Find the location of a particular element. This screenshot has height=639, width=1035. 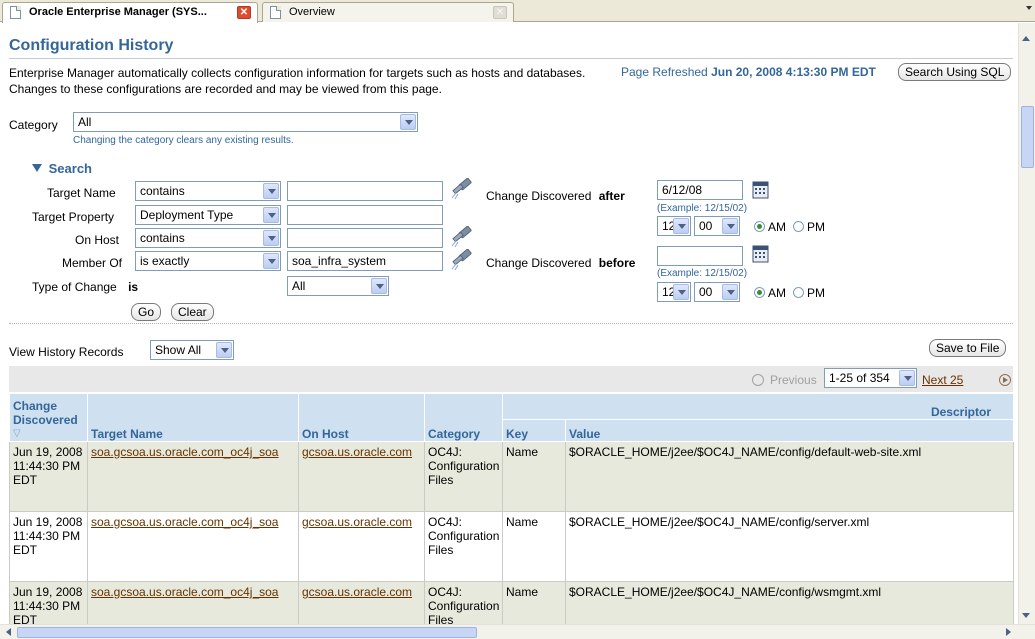

document-icon is located at coordinates (275, 12).